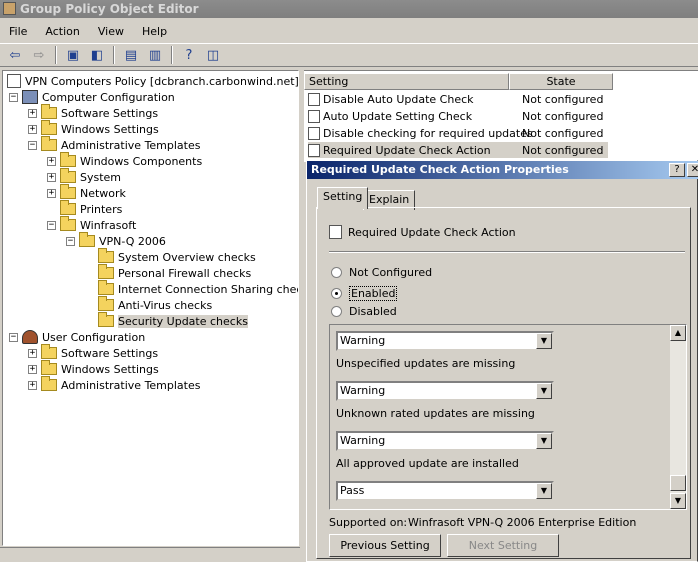 Image resolution: width=698 pixels, height=562 pixels. I want to click on policy-setting-icon, so click(314, 99).